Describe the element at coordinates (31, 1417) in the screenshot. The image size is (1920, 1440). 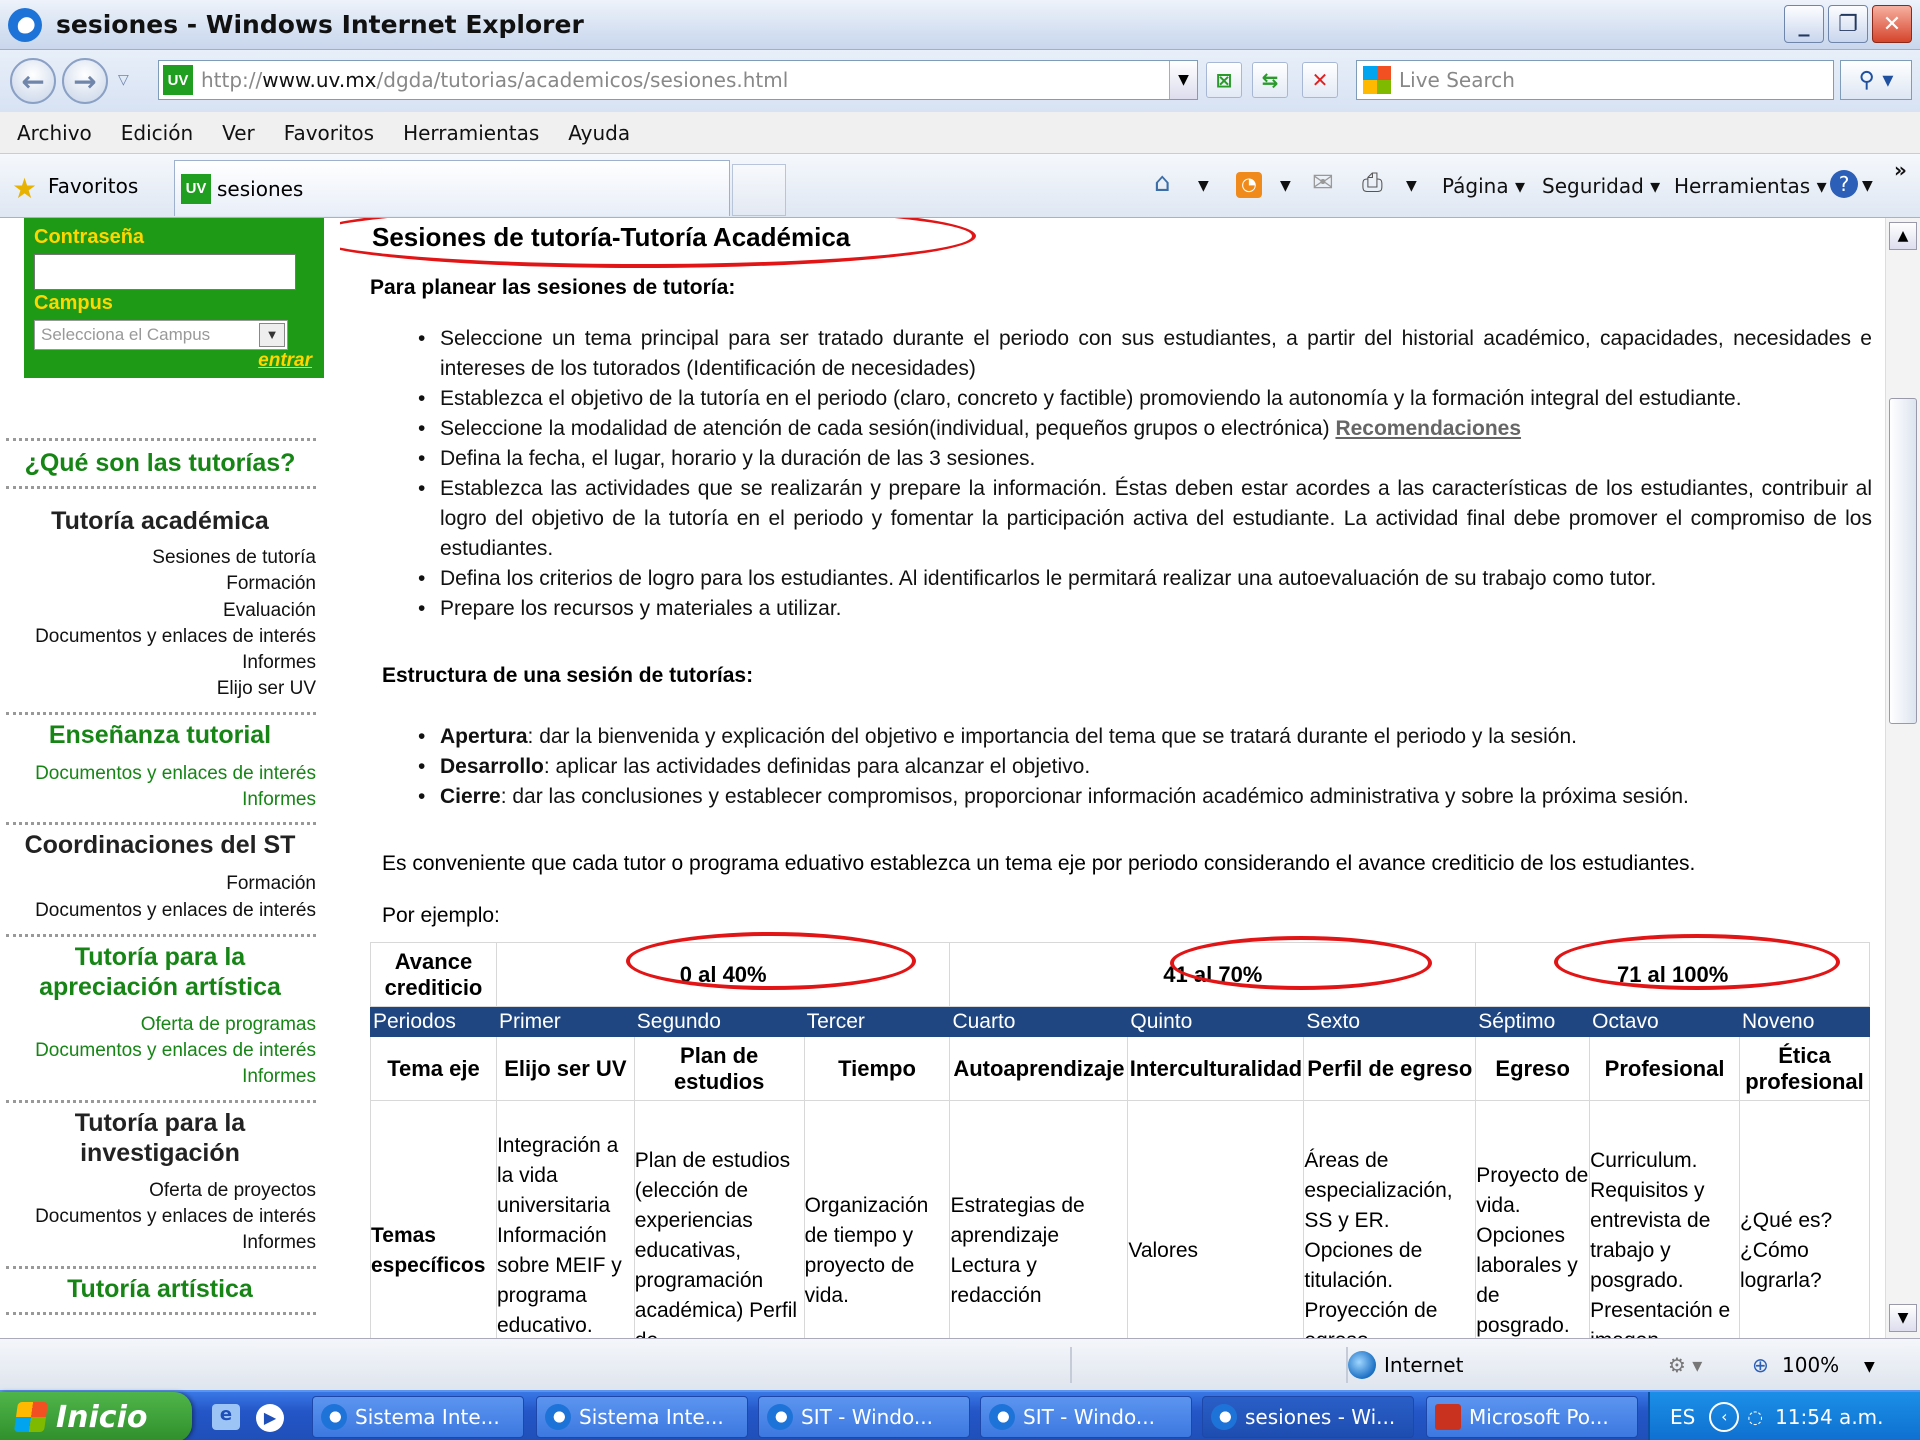
I see `windows-logo-icon` at that location.